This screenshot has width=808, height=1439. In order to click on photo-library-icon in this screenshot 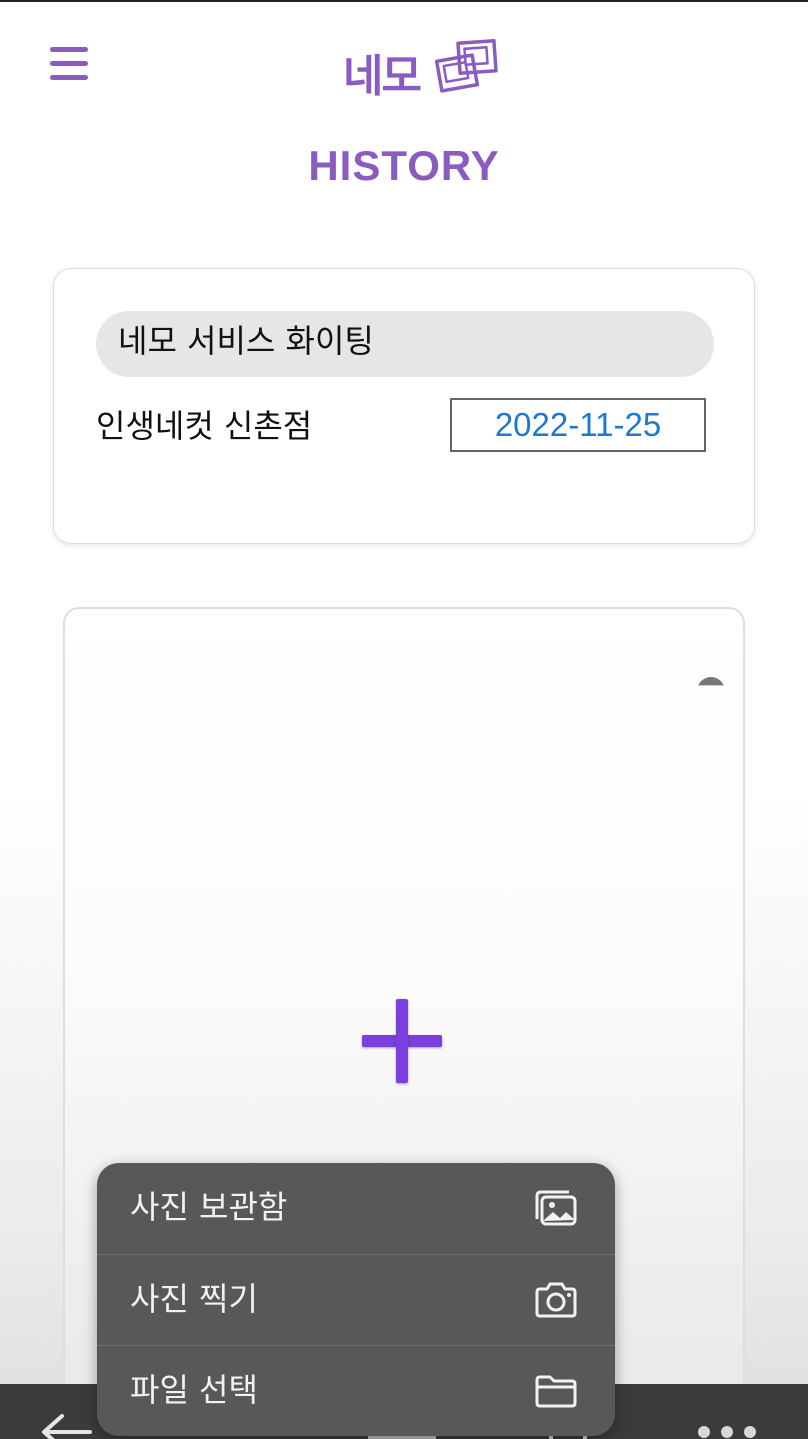, I will do `click(556, 1208)`.